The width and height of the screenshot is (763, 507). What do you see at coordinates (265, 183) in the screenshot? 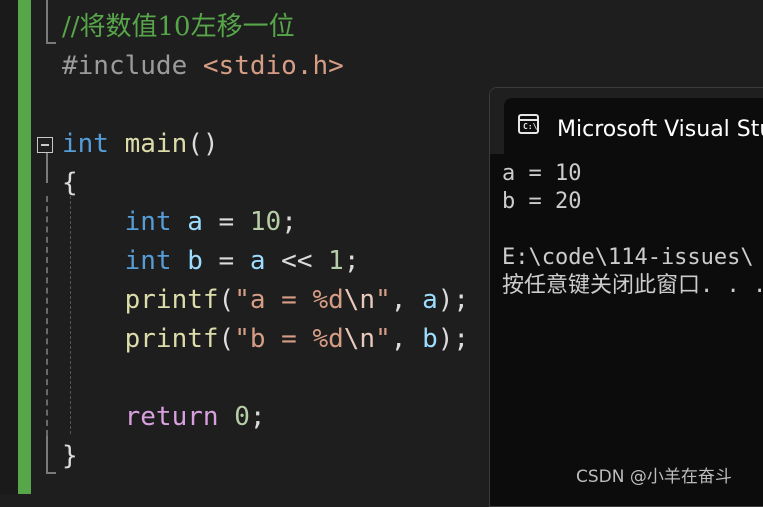
I see `code-line: {` at bounding box center [265, 183].